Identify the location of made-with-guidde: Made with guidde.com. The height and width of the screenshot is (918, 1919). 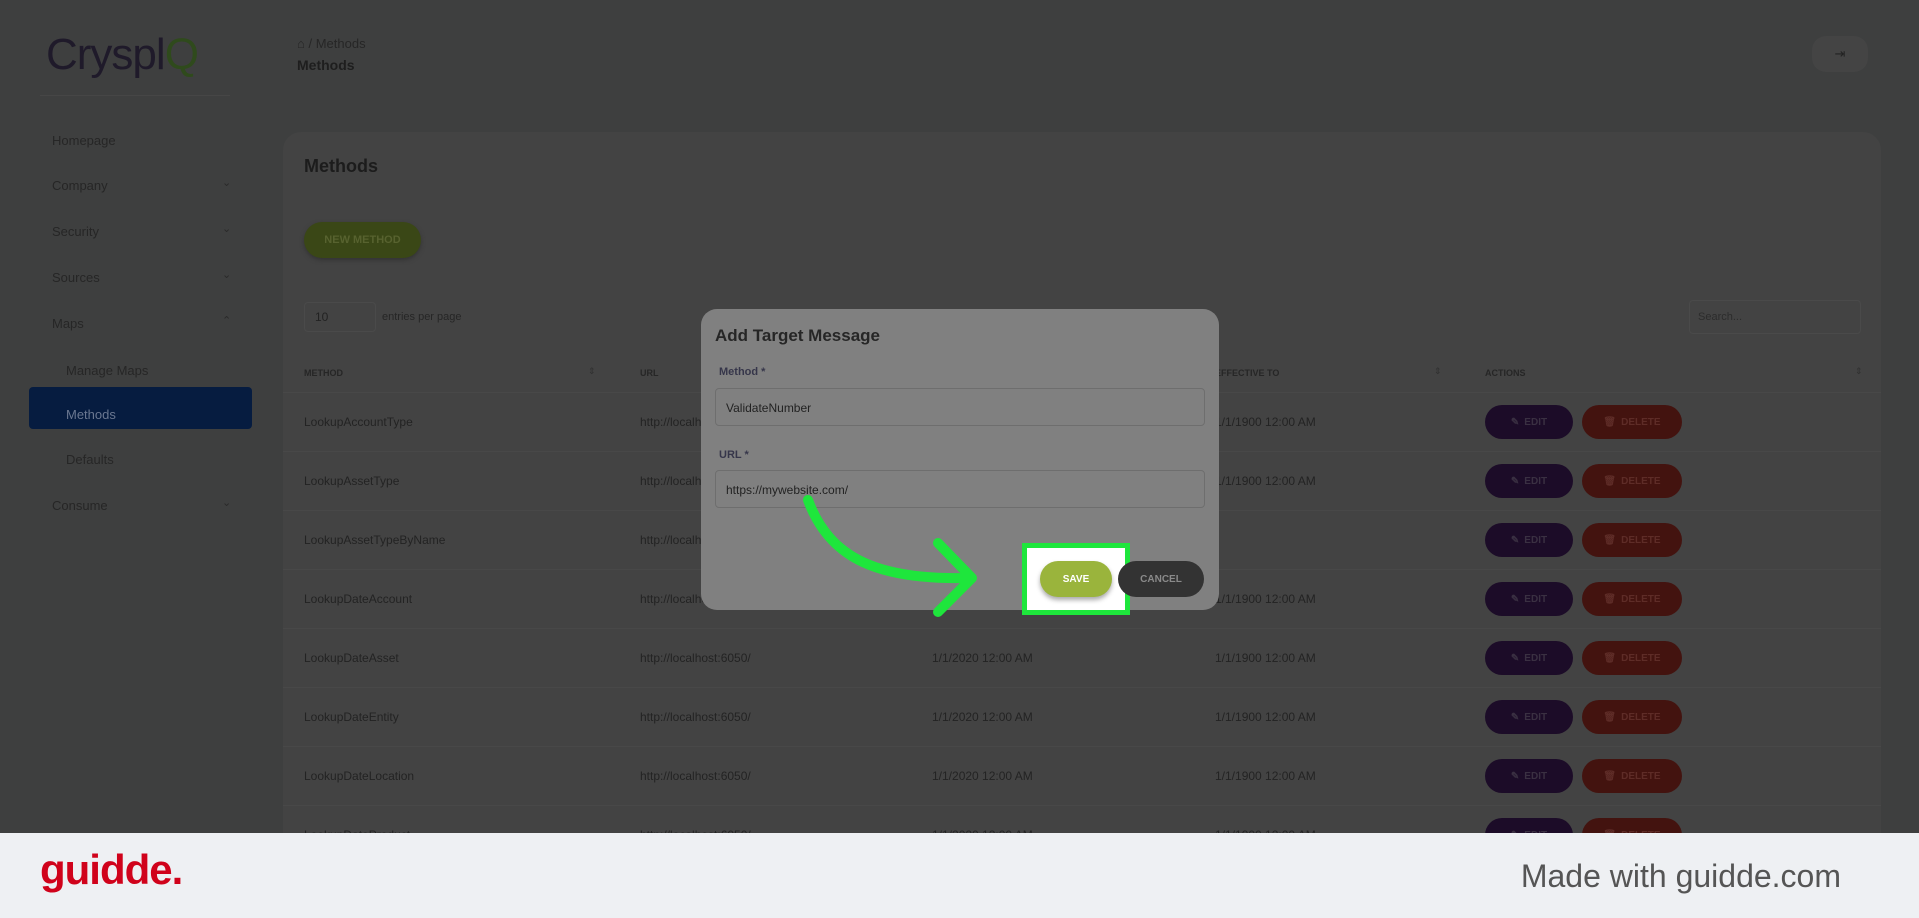
(1680, 876).